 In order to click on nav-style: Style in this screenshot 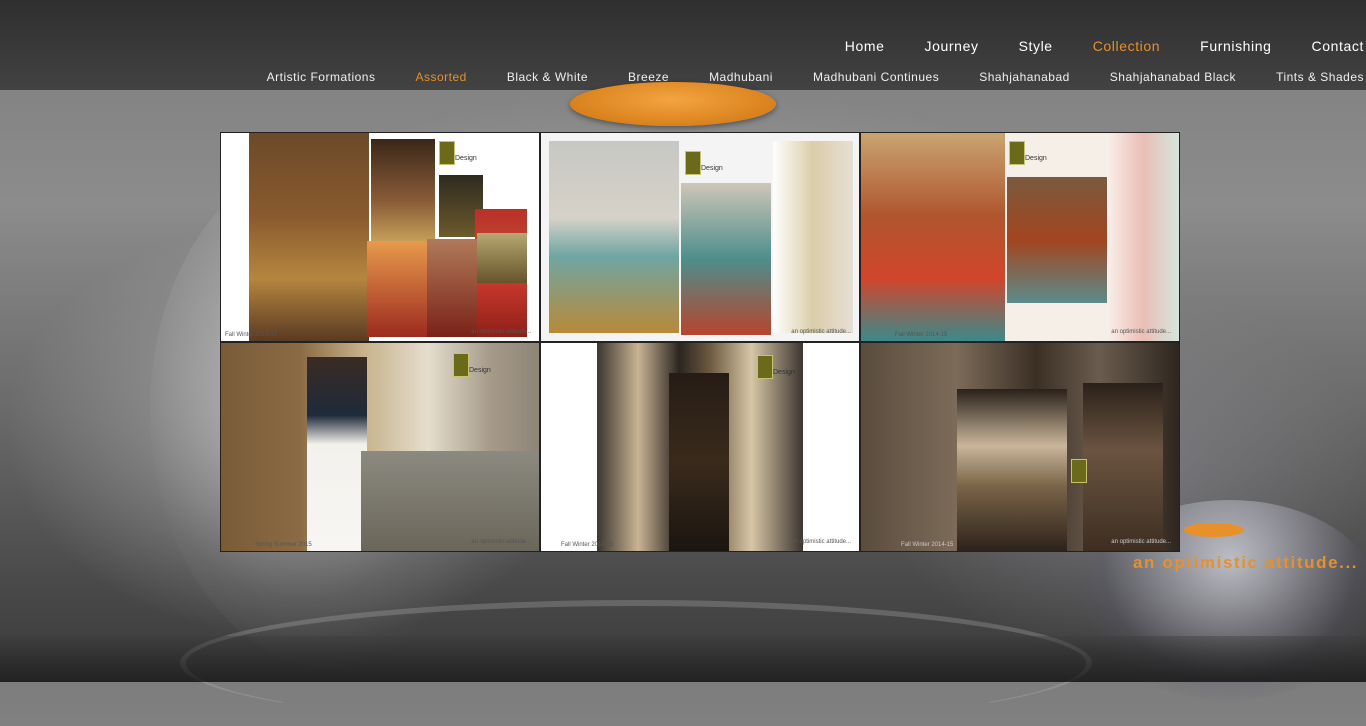, I will do `click(1036, 46)`.